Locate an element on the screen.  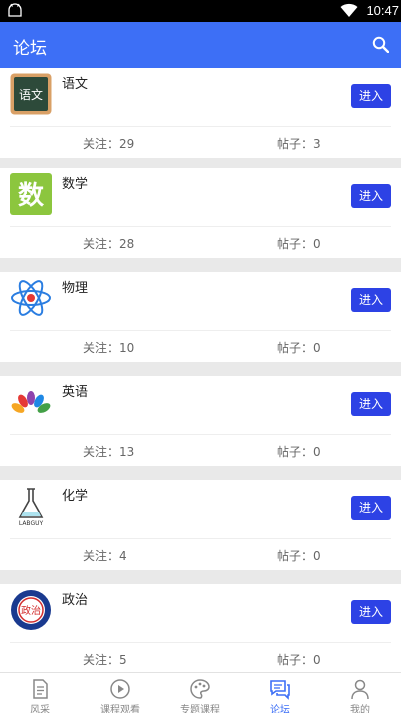
physics-atom-icon is located at coordinates (31, 298).